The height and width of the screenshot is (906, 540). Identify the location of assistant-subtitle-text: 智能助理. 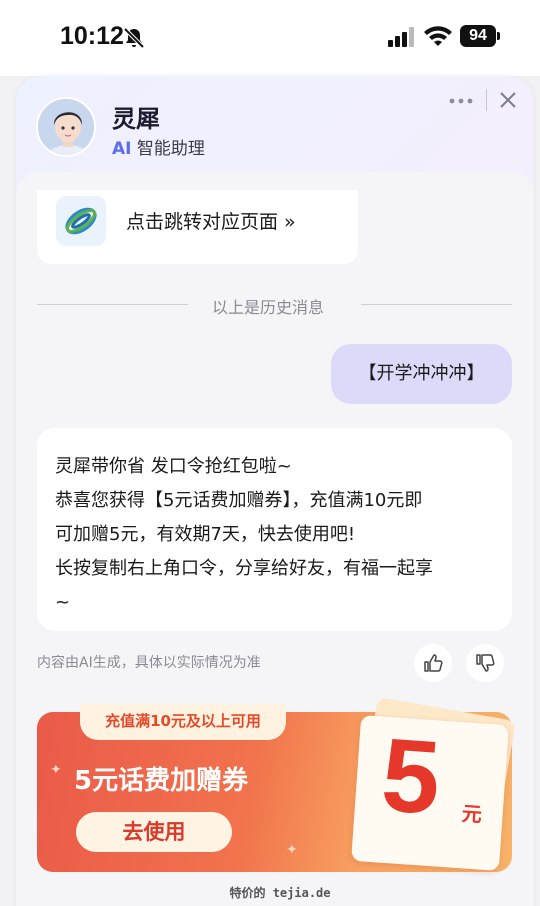
(170, 149).